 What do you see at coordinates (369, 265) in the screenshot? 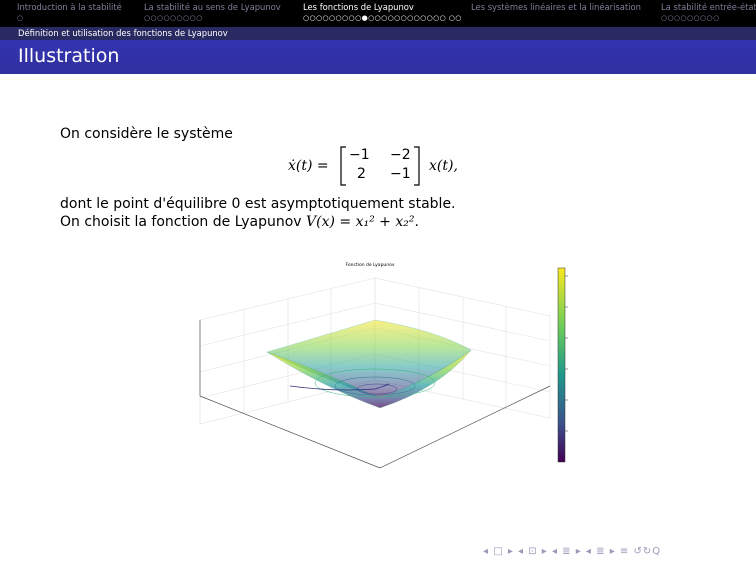
I see `figure-title: Fonction de Lyapunov` at bounding box center [369, 265].